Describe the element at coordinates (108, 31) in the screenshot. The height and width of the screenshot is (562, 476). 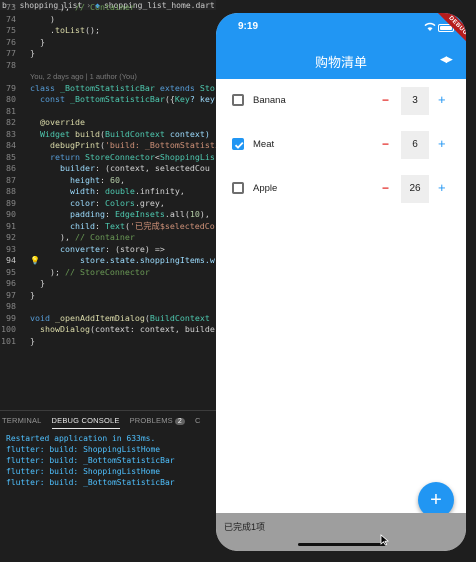
I see `code-line: 75 .toList();` at that location.